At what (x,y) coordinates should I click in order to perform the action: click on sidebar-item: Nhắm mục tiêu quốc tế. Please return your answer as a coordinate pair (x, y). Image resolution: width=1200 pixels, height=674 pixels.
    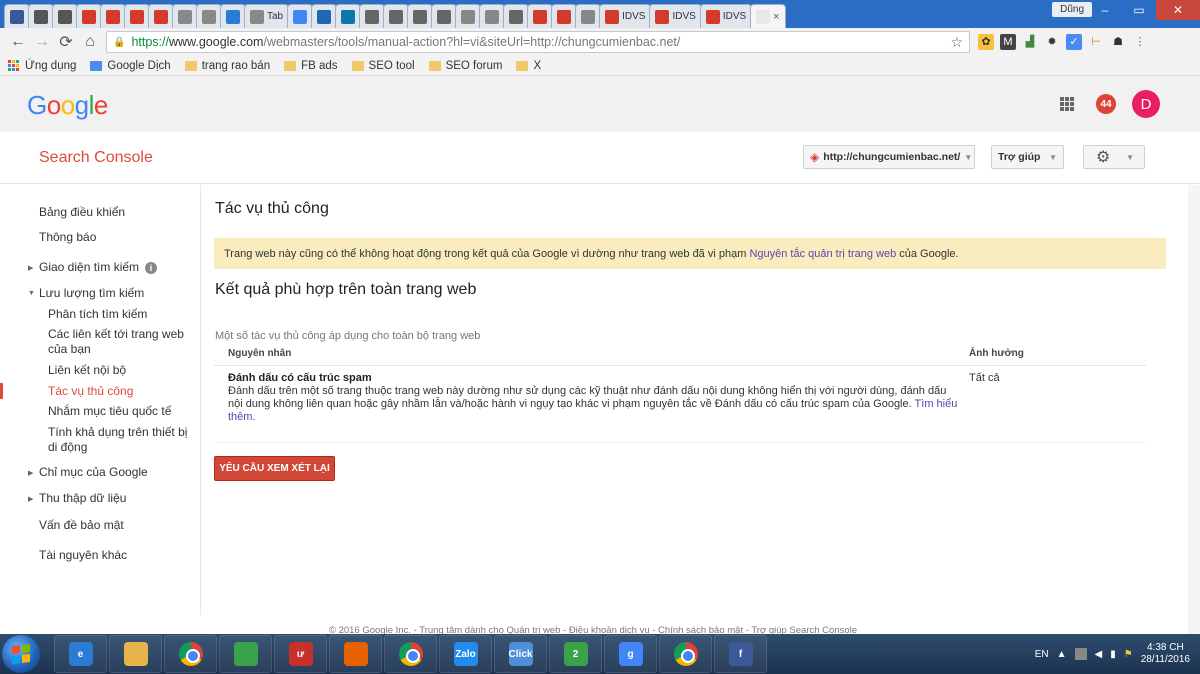
    Looking at the image, I should click on (120, 411).